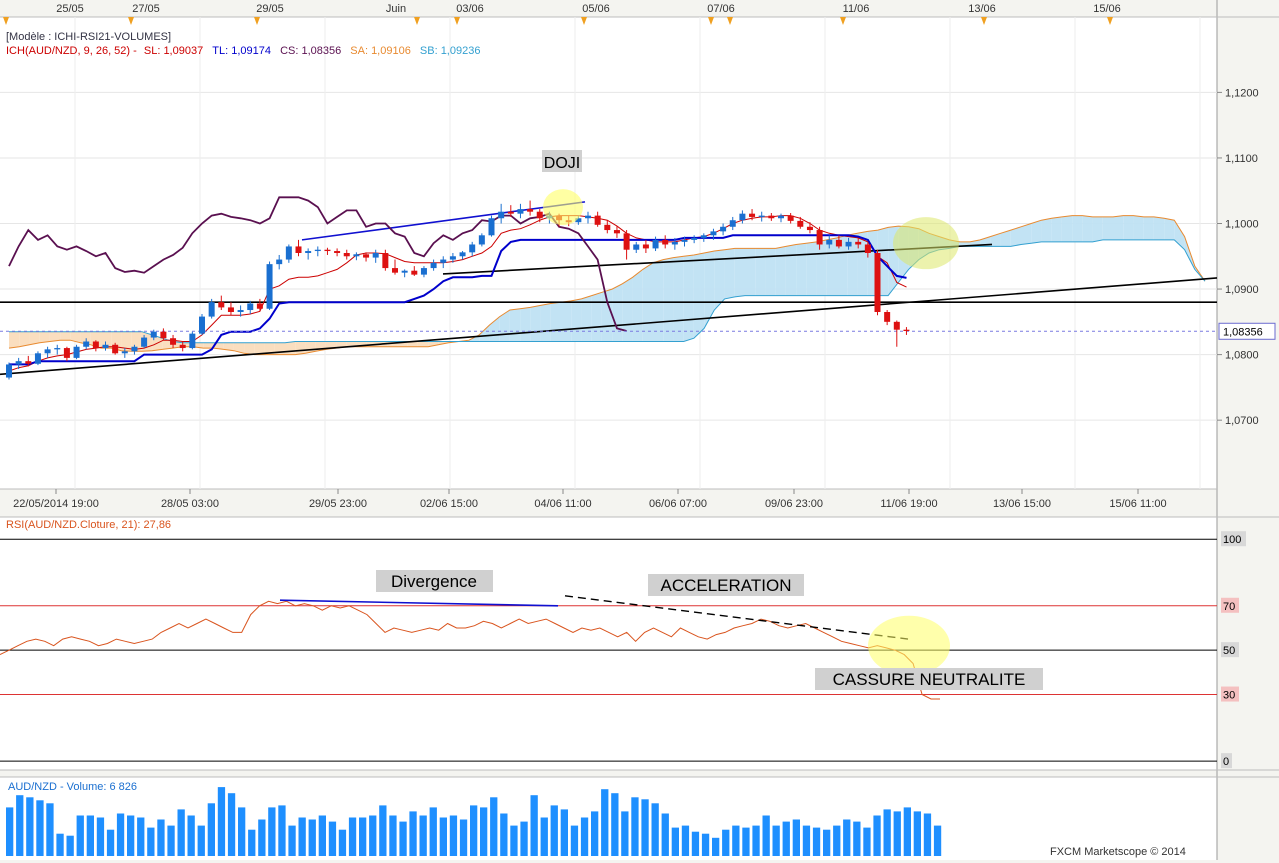  Describe the element at coordinates (1229, 696) in the screenshot. I see `rsi-level-label: 30` at that location.